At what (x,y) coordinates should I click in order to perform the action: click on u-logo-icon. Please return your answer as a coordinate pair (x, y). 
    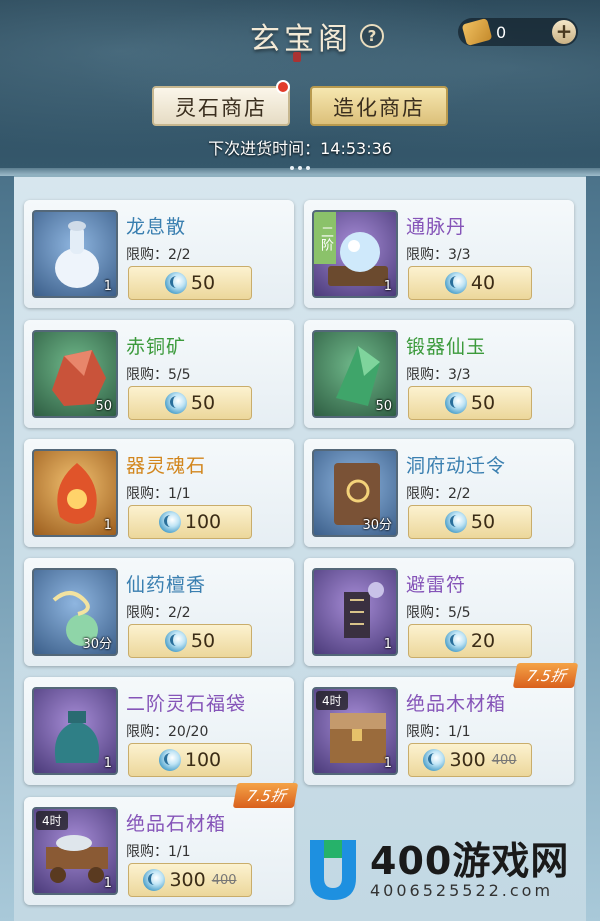
    Looking at the image, I should click on (333, 870).